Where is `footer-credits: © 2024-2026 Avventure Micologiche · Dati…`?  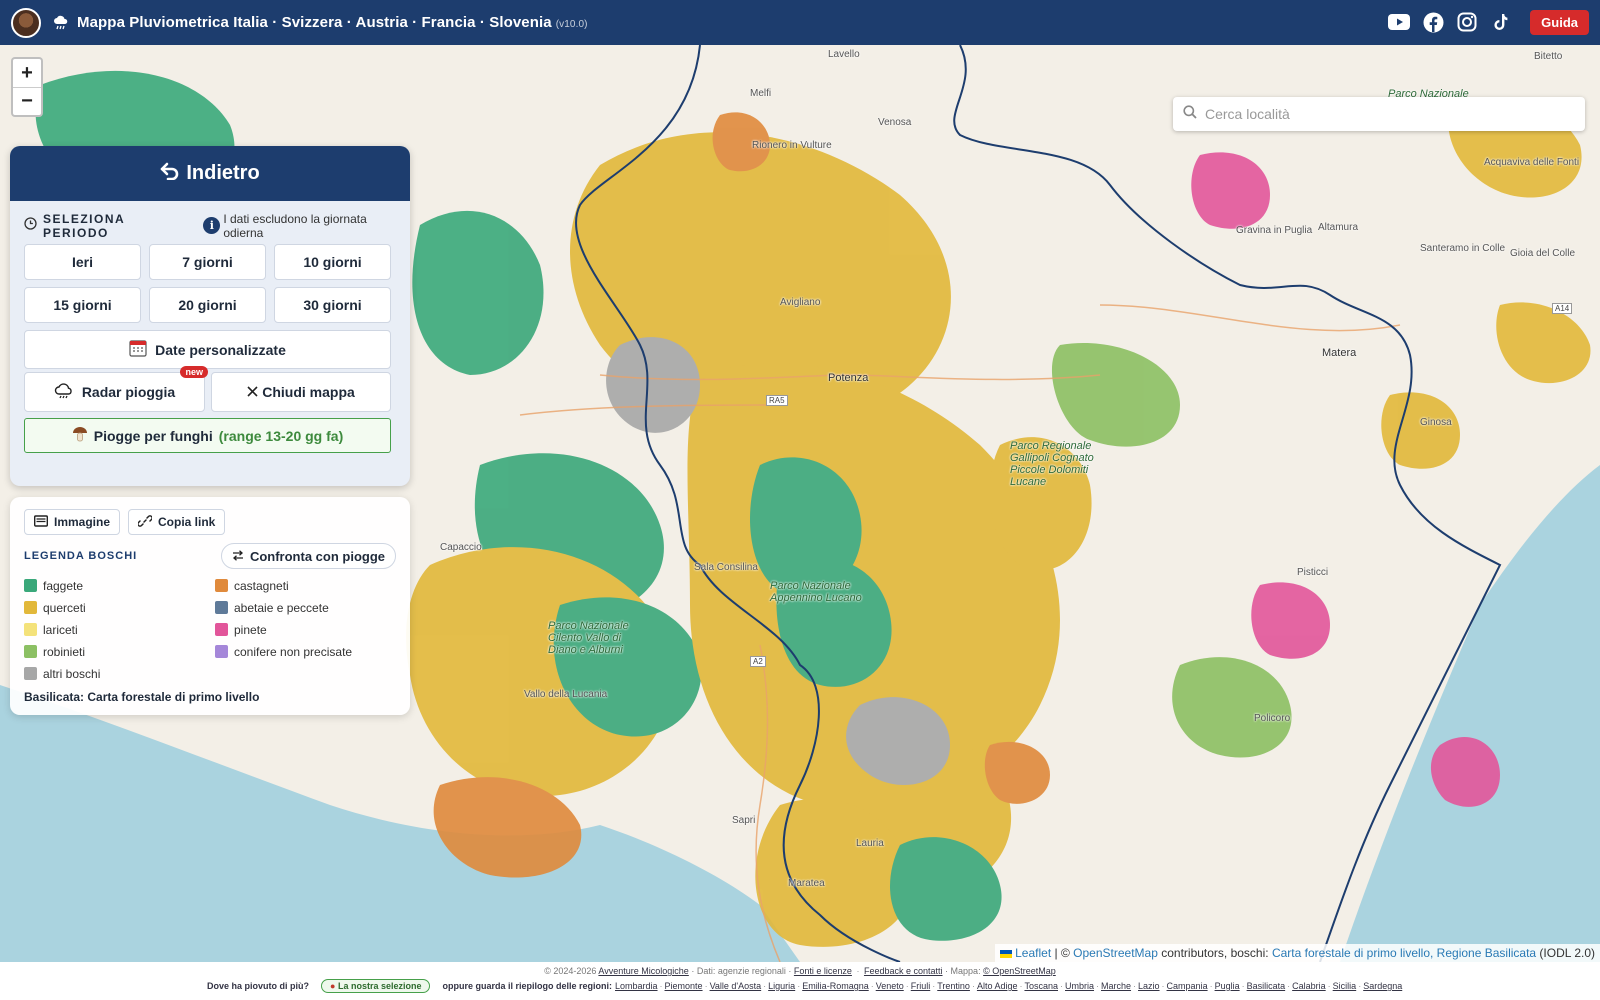
footer-credits: © 2024-2026 Avventure Micologiche · Dati… is located at coordinates (800, 969).